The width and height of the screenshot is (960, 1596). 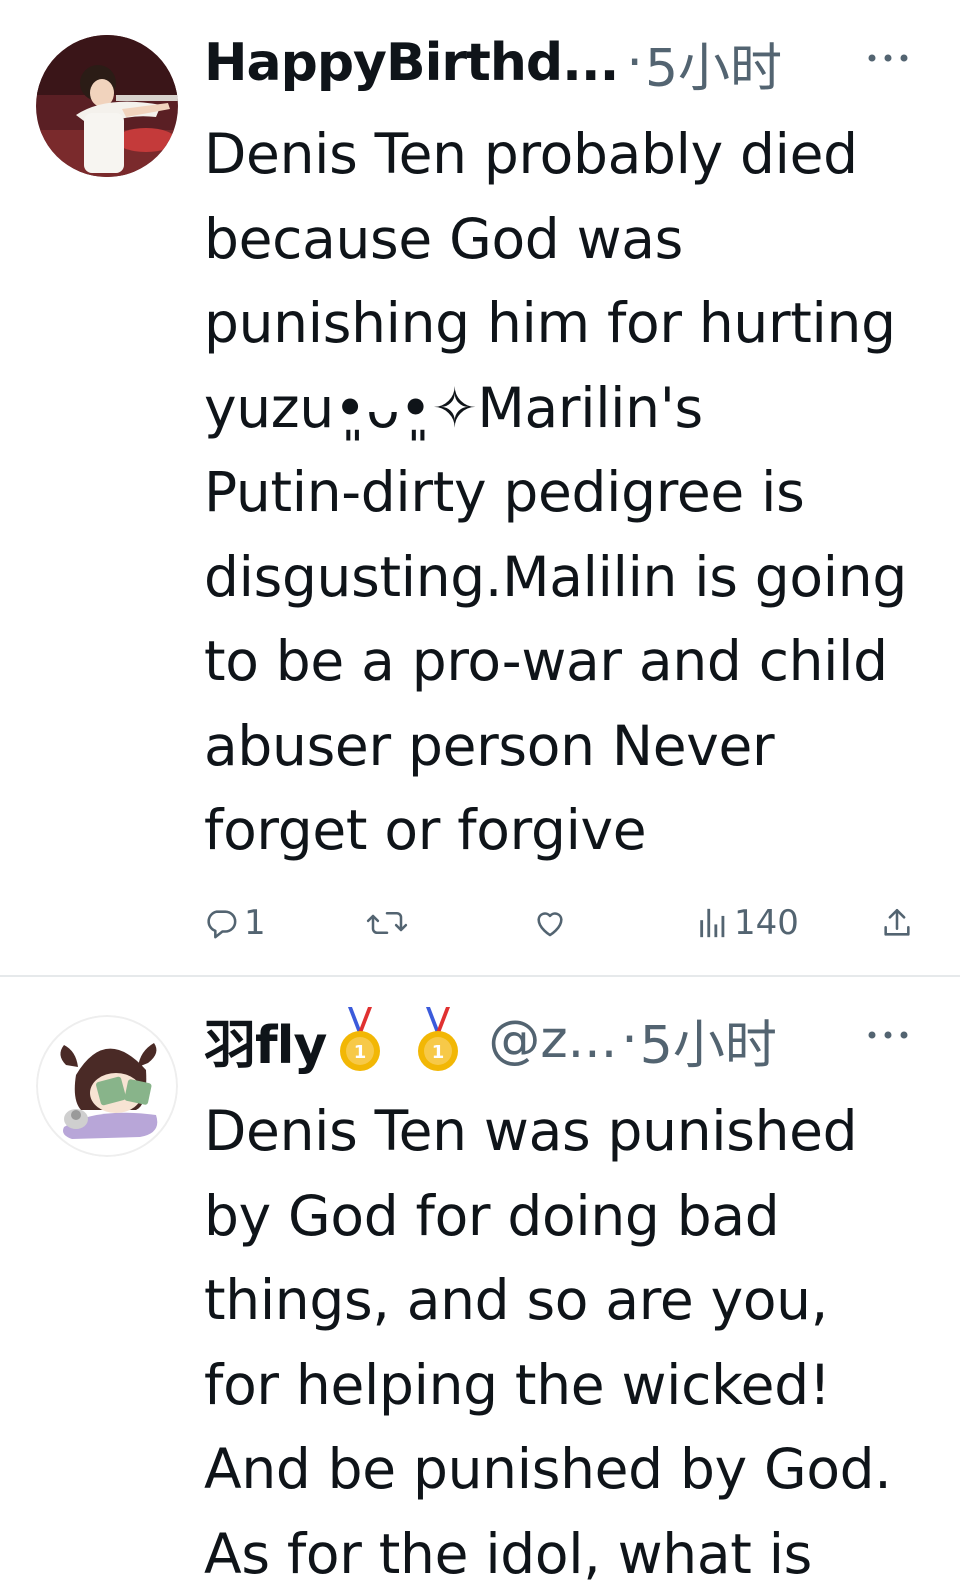 I want to click on tweet-actions: 1 140, so click(x=562, y=923).